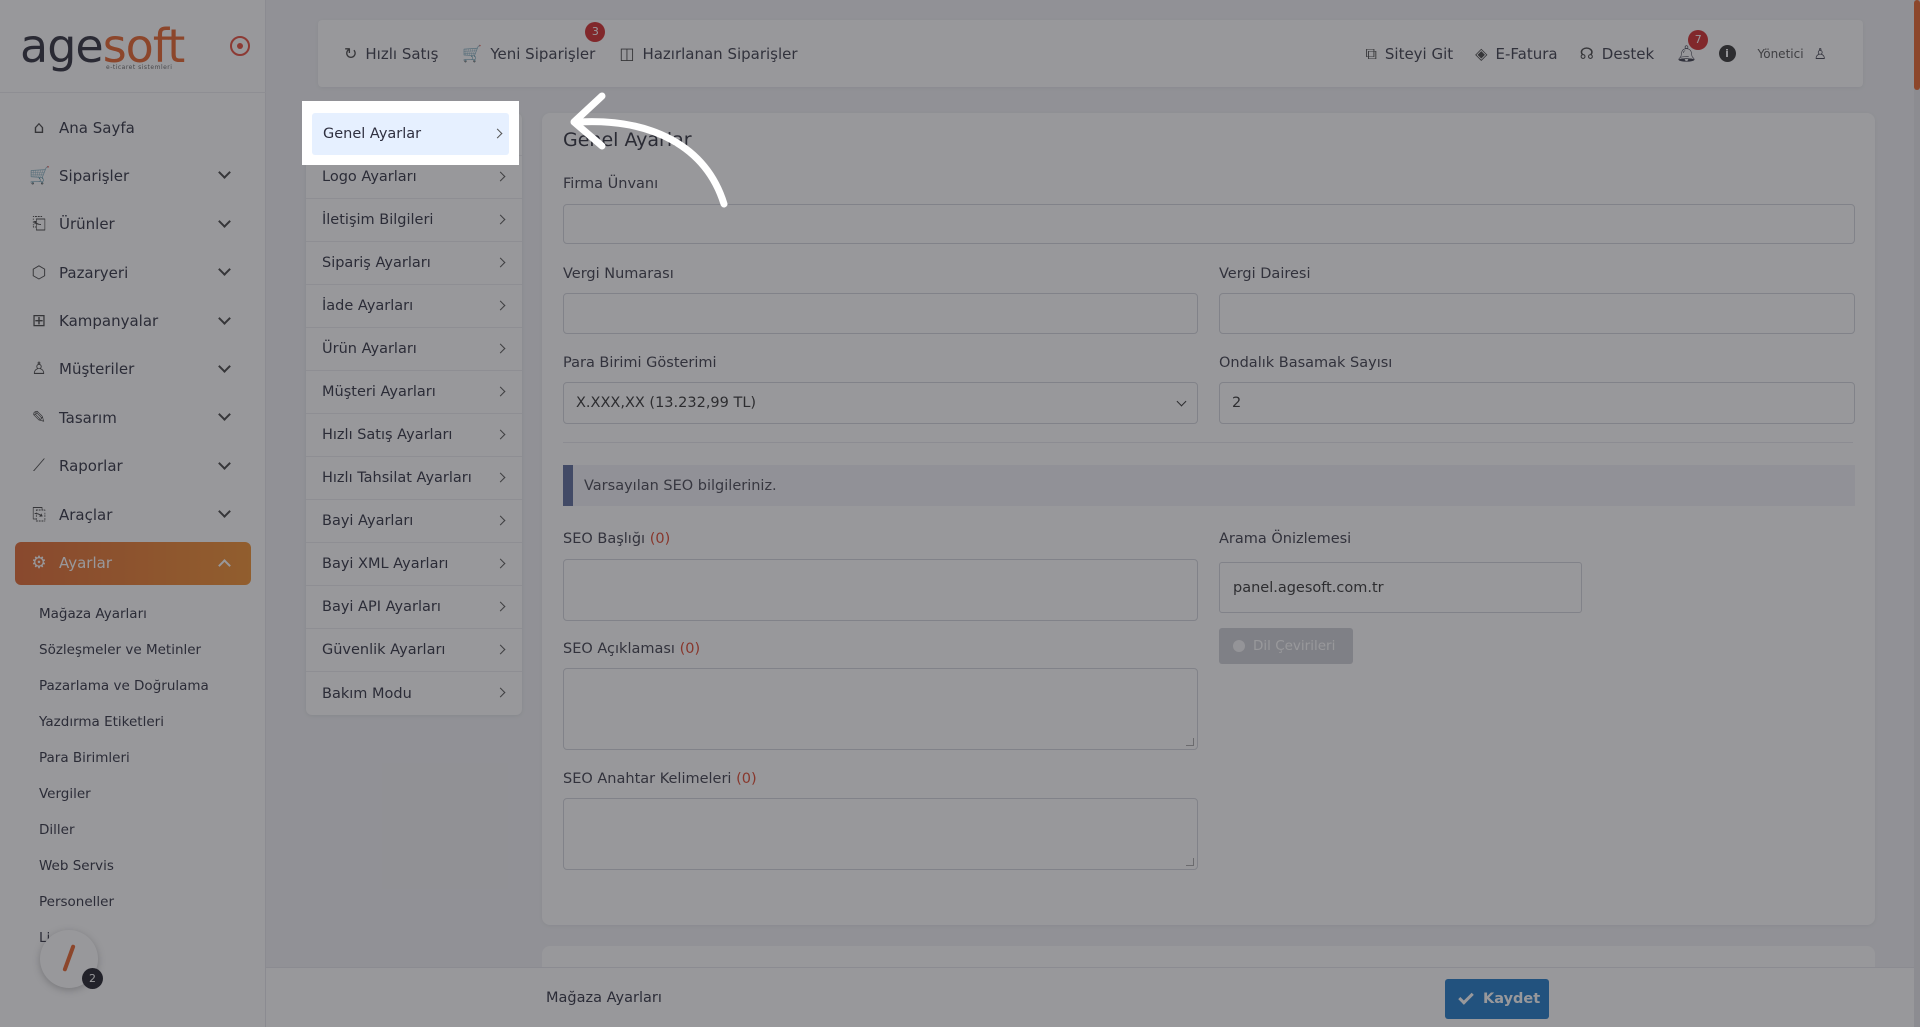 Image resolution: width=1920 pixels, height=1027 pixels. Describe the element at coordinates (133, 466) in the screenshot. I see `sidebar-item-7: ⟋ Raporlar` at that location.